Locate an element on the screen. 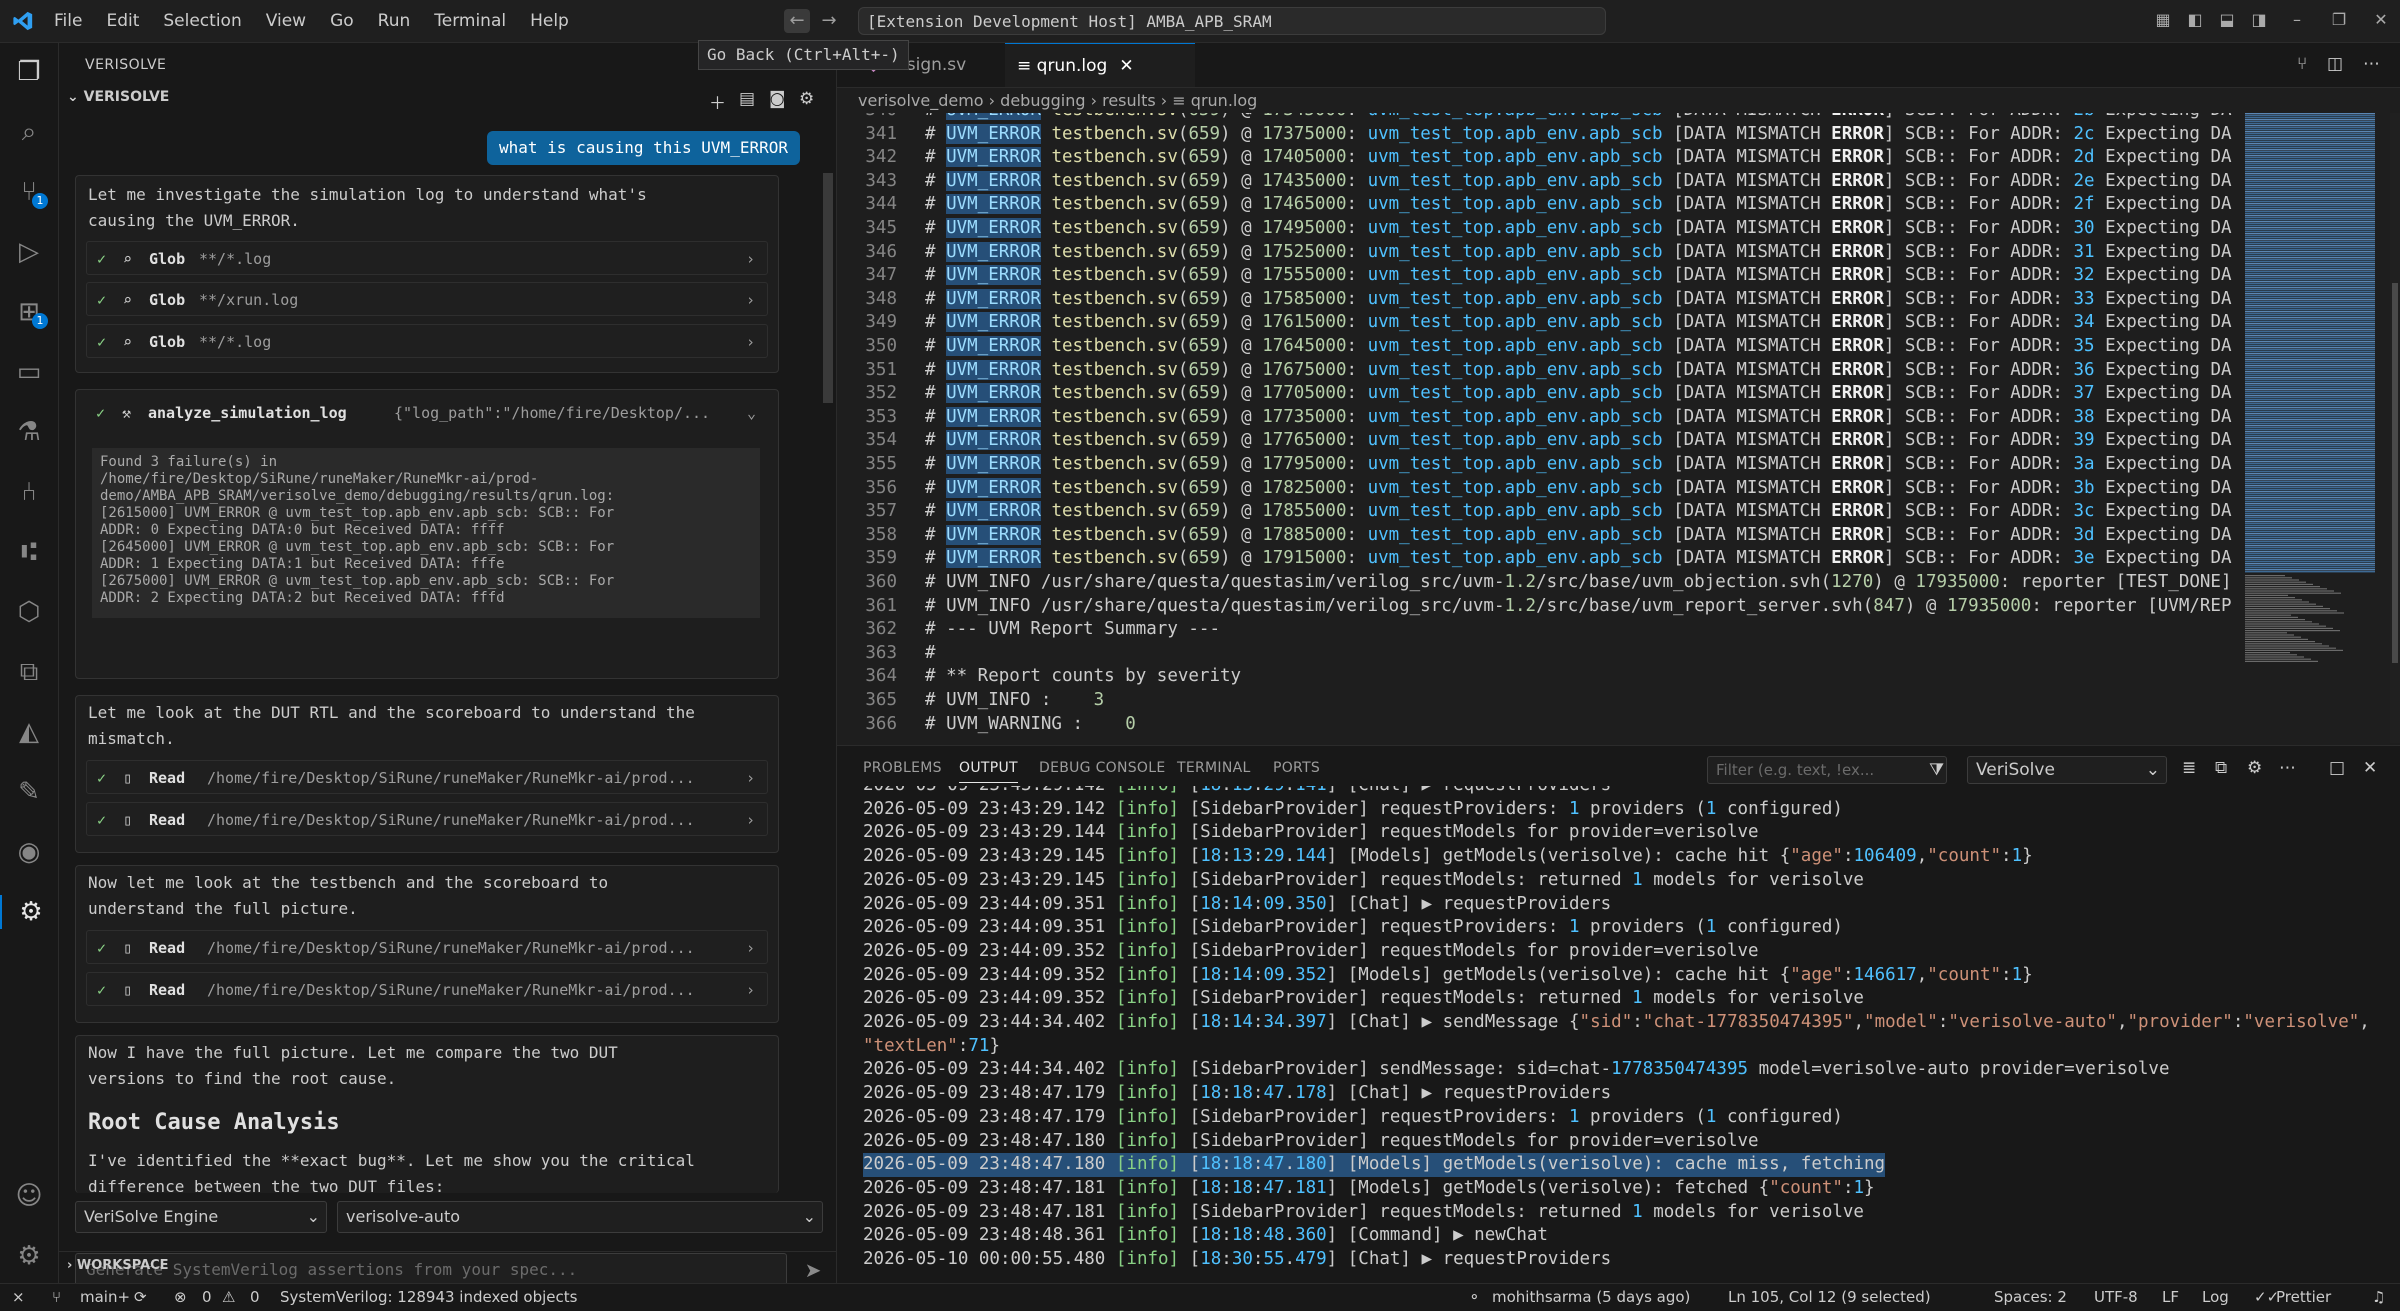 This screenshot has height=1311, width=2400. toggle-sidebar-icon: ◧ is located at coordinates (2195, 21).